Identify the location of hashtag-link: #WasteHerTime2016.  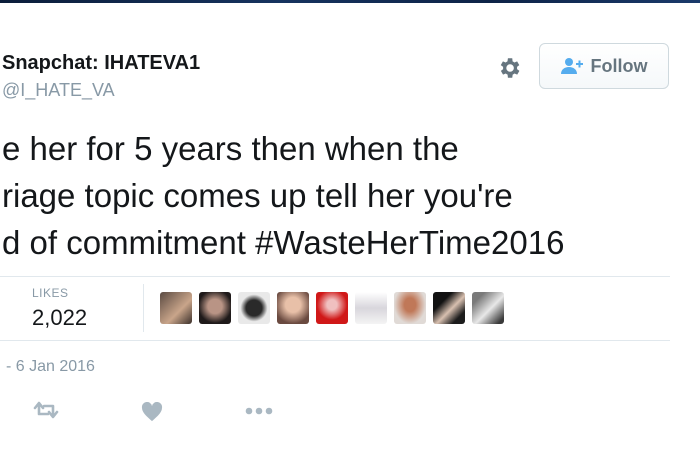
(409, 242).